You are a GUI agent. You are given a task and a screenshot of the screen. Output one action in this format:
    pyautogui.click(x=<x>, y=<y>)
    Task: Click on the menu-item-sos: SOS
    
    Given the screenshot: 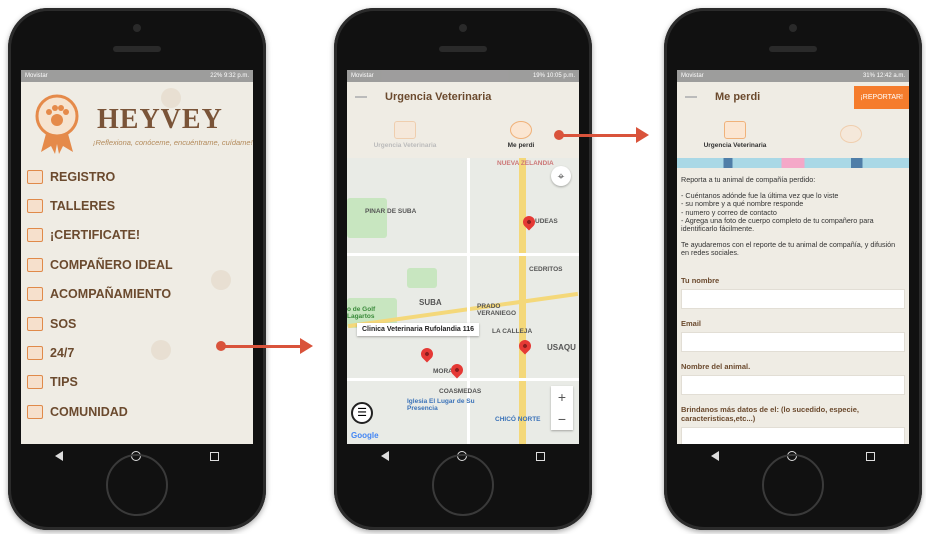 What is the action you would take?
    pyautogui.click(x=140, y=323)
    